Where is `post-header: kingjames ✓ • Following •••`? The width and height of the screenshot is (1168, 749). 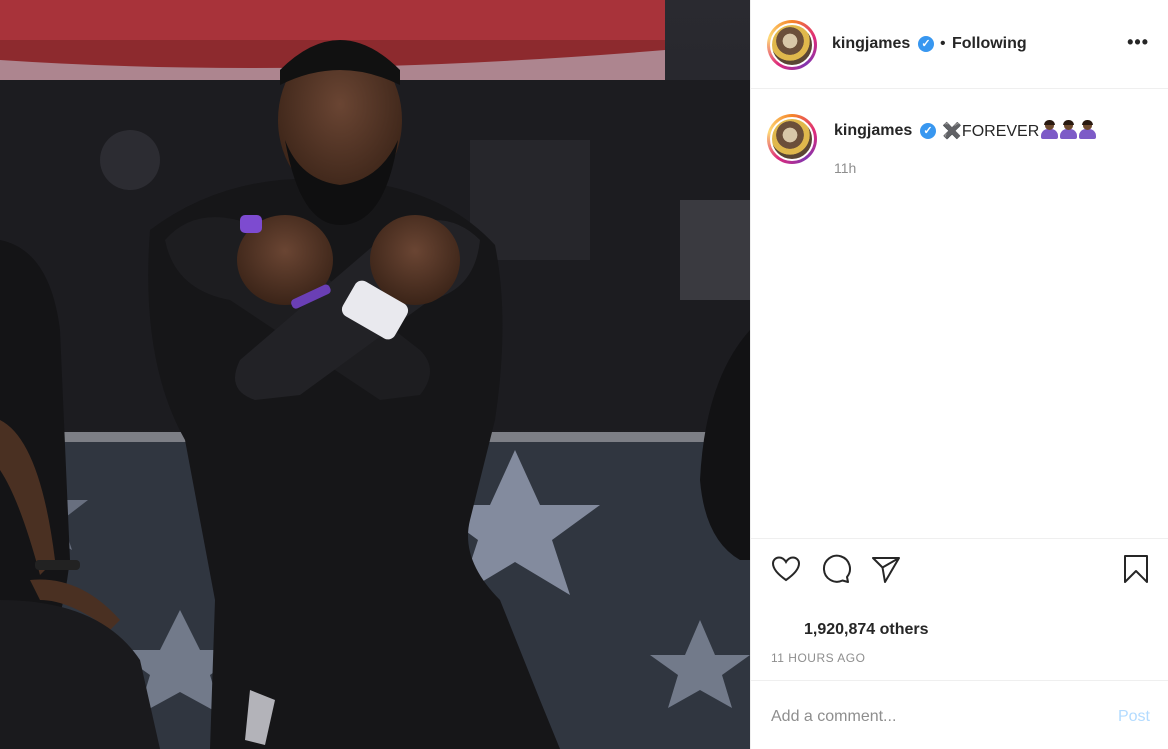 post-header: kingjames ✓ • Following ••• is located at coordinates (959, 44).